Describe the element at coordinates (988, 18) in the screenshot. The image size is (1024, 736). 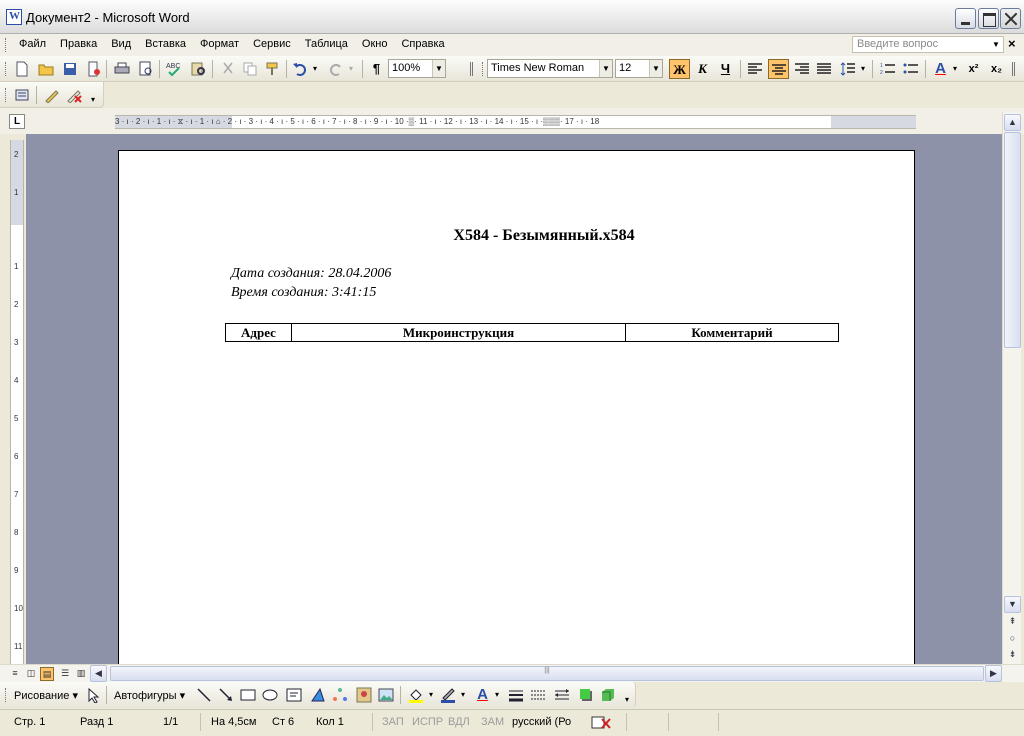
I see `maximize-button` at that location.